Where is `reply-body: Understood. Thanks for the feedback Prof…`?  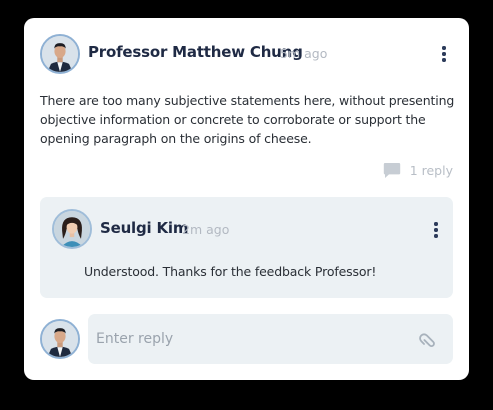 reply-body: Understood. Thanks for the feedback Prof… is located at coordinates (230, 271).